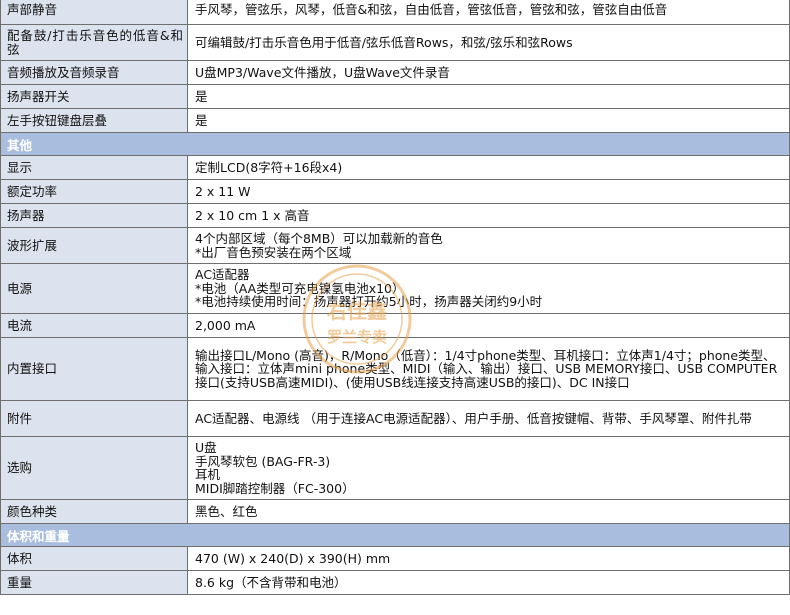  I want to click on row-value: 黑色、红色, so click(489, 511).